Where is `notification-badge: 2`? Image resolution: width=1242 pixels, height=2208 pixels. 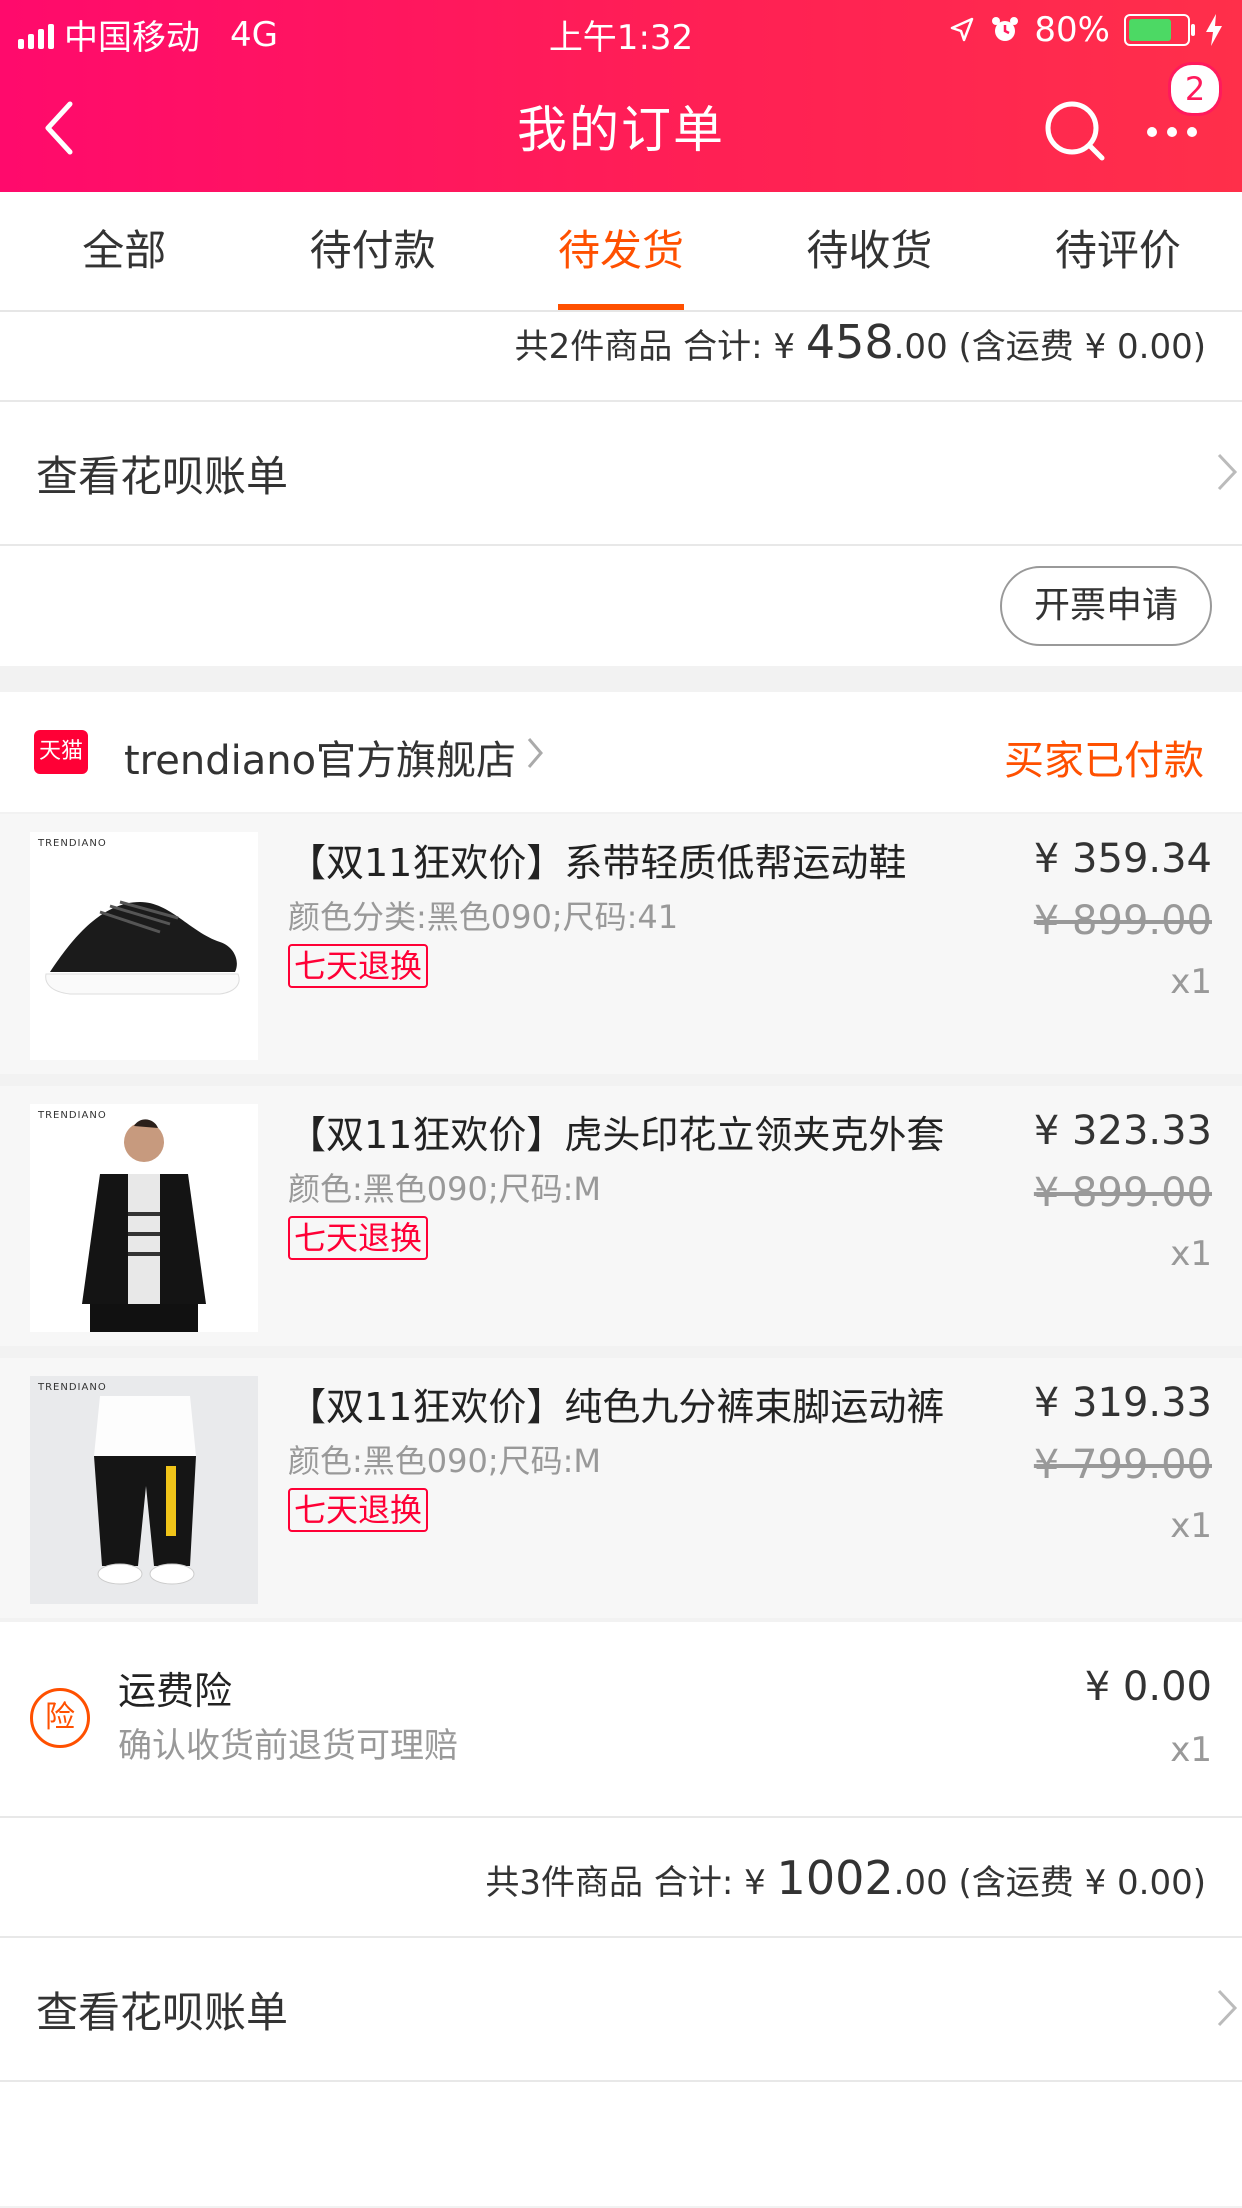
notification-badge: 2 is located at coordinates (1195, 89).